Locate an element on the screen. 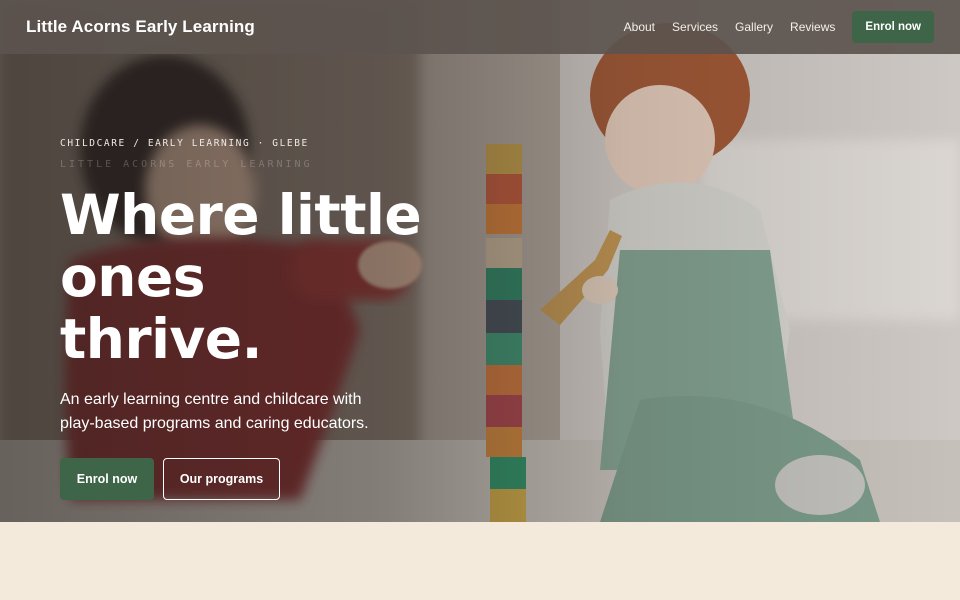 Image resolution: width=960 pixels, height=600 pixels. nav-link-about: About is located at coordinates (639, 27).